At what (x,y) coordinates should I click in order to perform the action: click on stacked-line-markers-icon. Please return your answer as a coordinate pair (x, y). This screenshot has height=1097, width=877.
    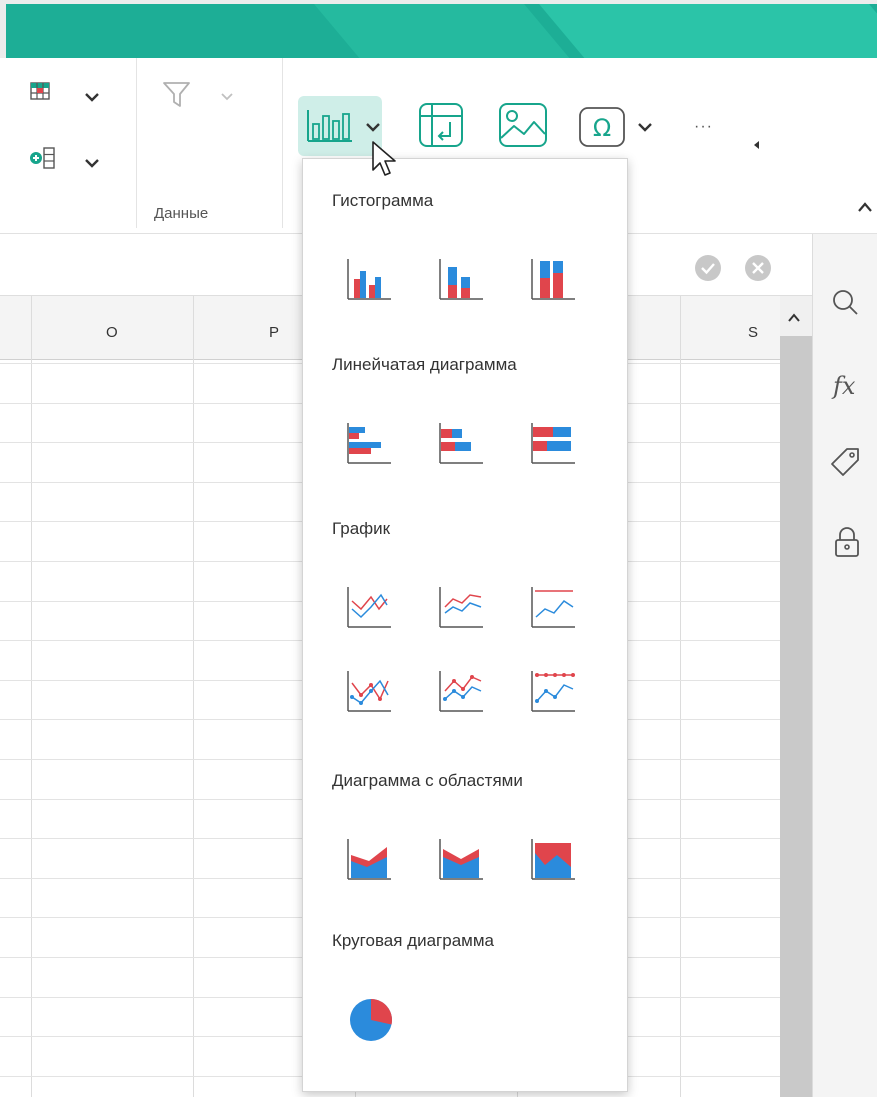
    Looking at the image, I should click on (461, 691).